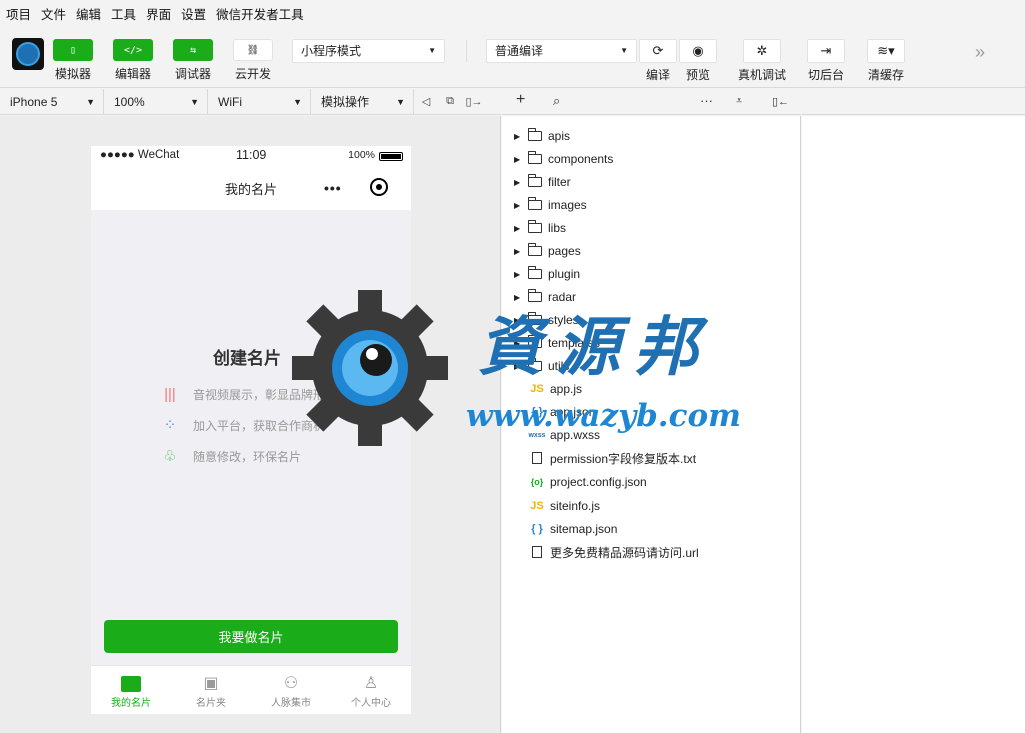 This screenshot has width=1025, height=733. I want to click on js-file-icon: JS, so click(537, 506).